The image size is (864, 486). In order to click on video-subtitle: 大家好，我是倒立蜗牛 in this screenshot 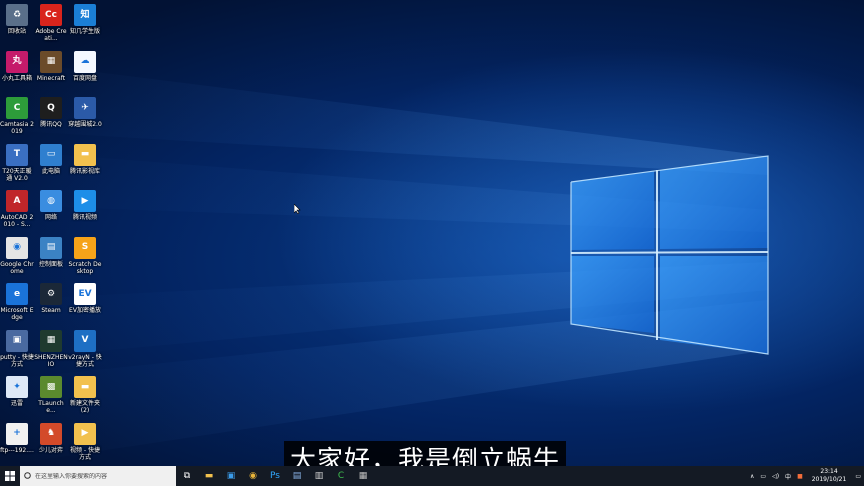, I will do `click(425, 453)`.